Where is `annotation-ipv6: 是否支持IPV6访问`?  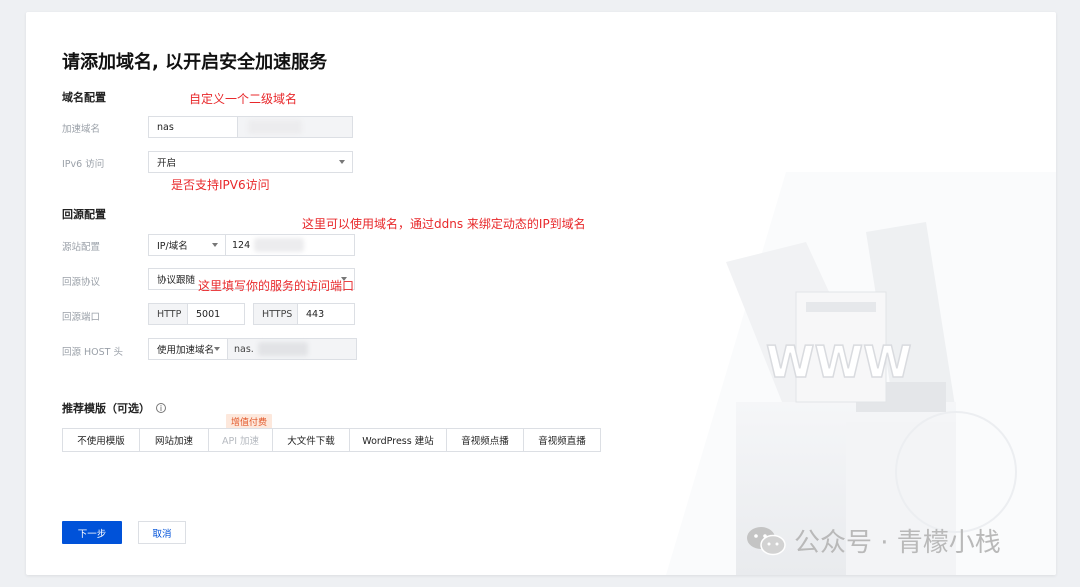 annotation-ipv6: 是否支持IPV6访问 is located at coordinates (220, 185).